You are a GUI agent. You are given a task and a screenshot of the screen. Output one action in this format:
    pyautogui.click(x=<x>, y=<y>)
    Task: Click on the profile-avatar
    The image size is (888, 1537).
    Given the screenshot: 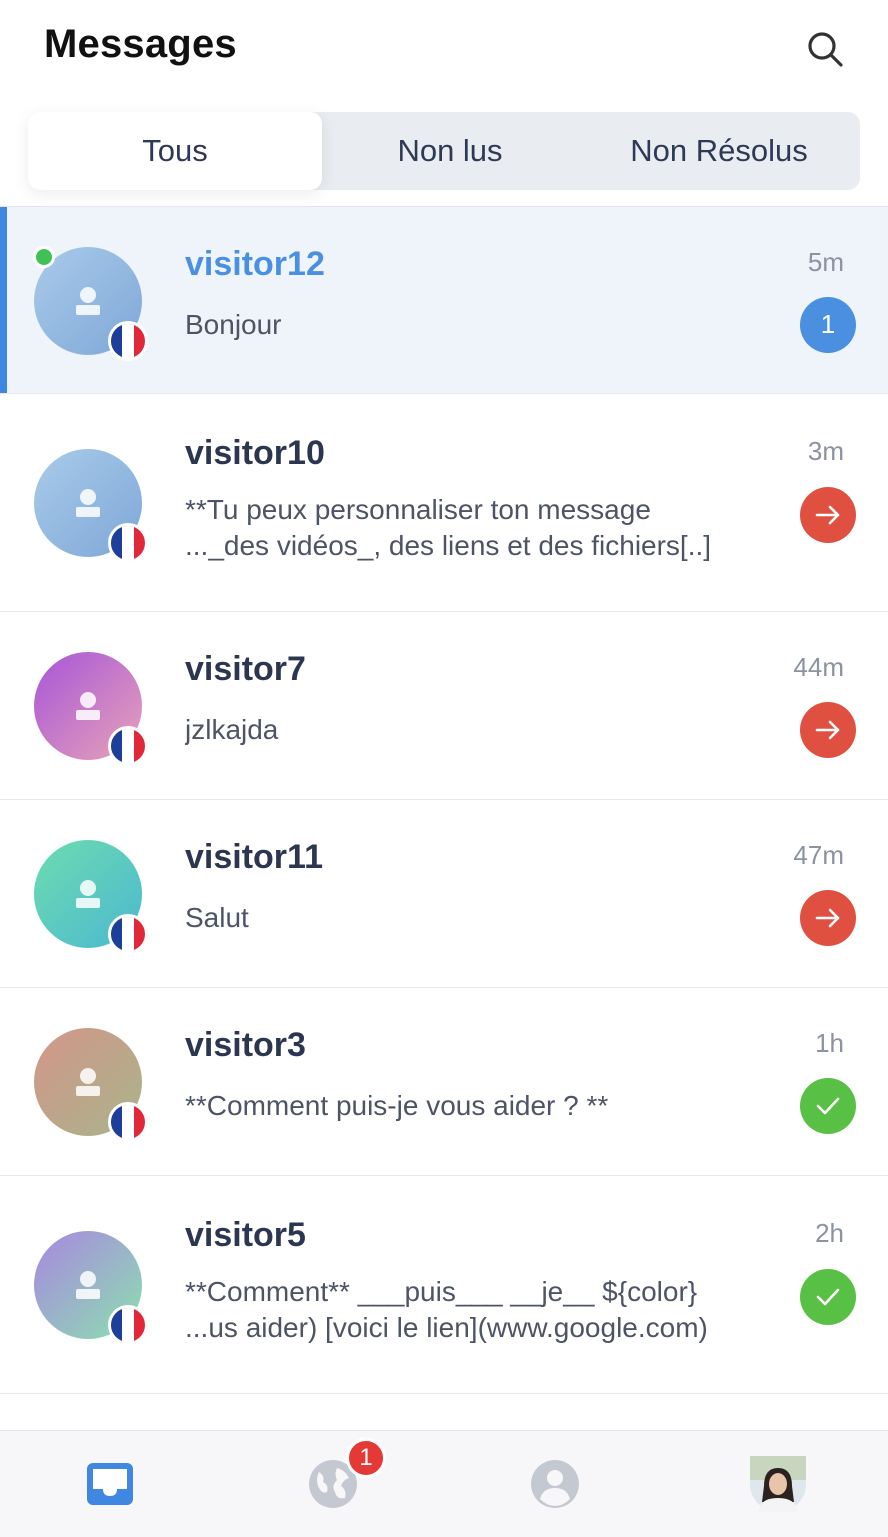 What is the action you would take?
    pyautogui.click(x=778, y=1484)
    